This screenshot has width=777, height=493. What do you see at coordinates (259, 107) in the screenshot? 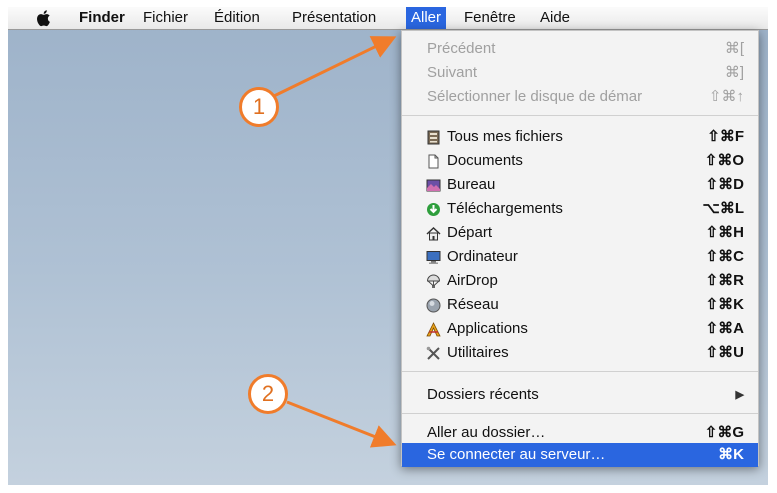
I see `callout-1-badge: 1` at bounding box center [259, 107].